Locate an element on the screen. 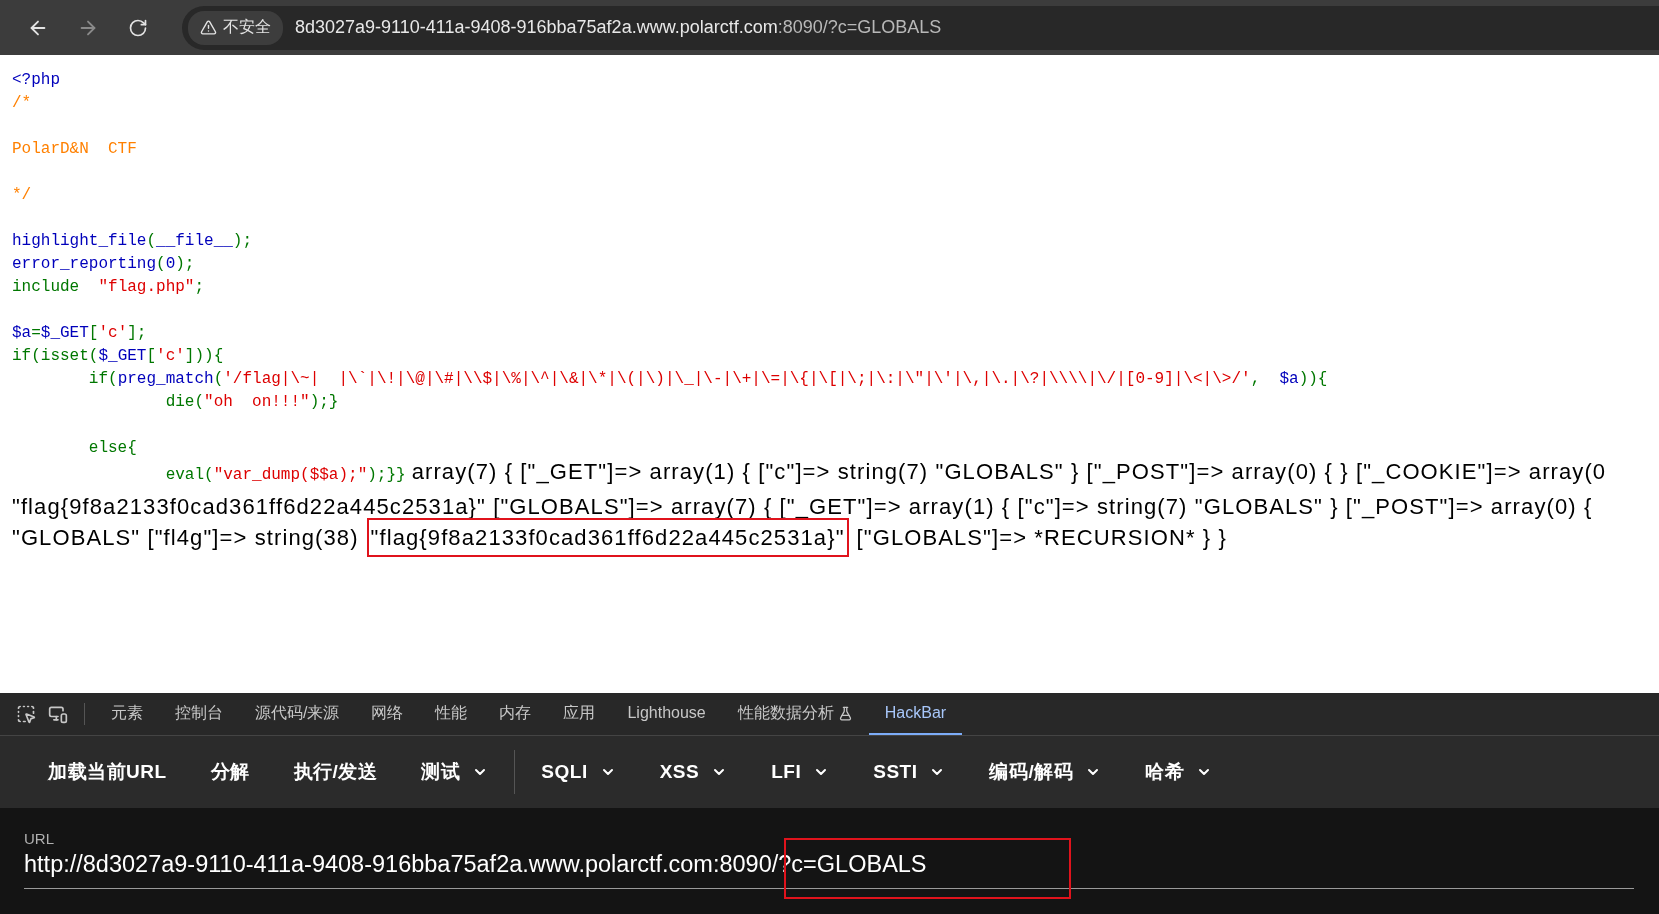 The height and width of the screenshot is (914, 1659). code-line: */ is located at coordinates (22, 195).